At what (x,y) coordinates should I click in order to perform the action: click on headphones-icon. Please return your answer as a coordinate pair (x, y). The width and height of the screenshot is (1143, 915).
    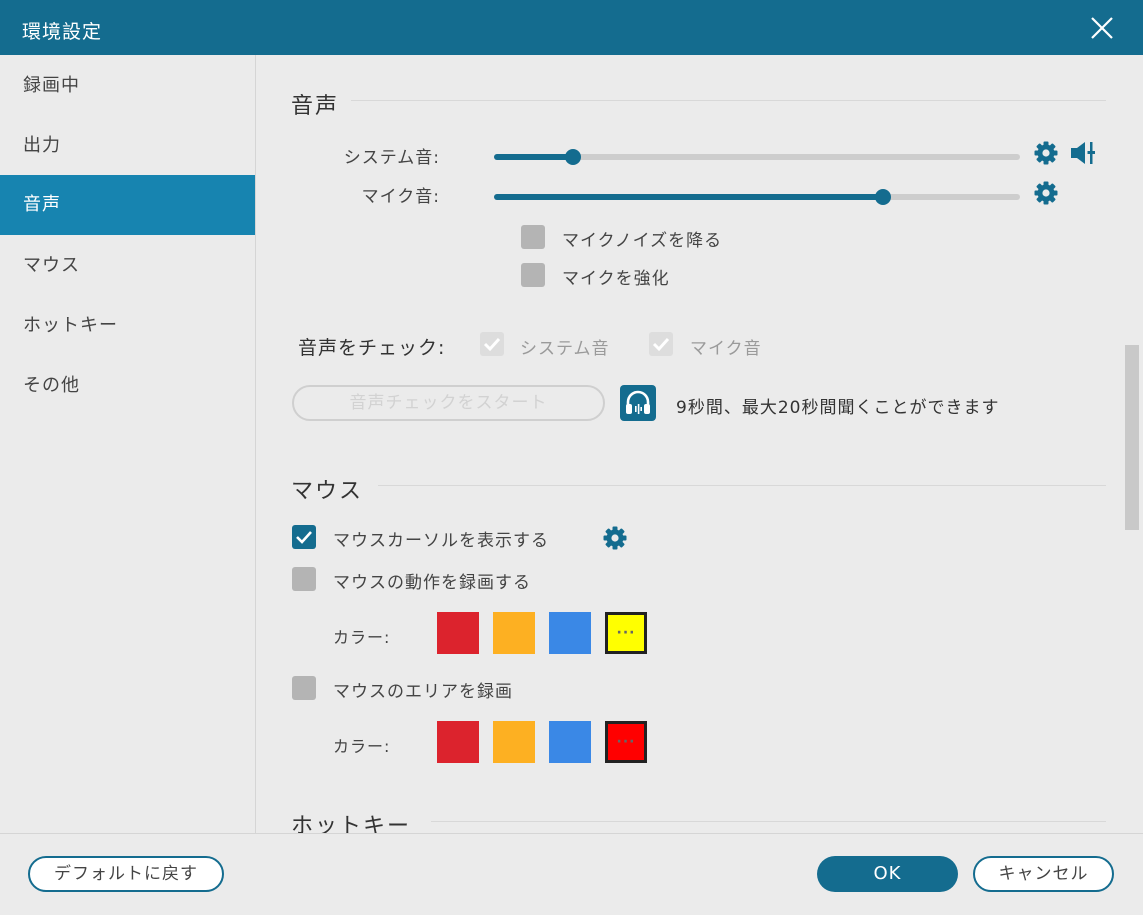
    Looking at the image, I should click on (638, 402).